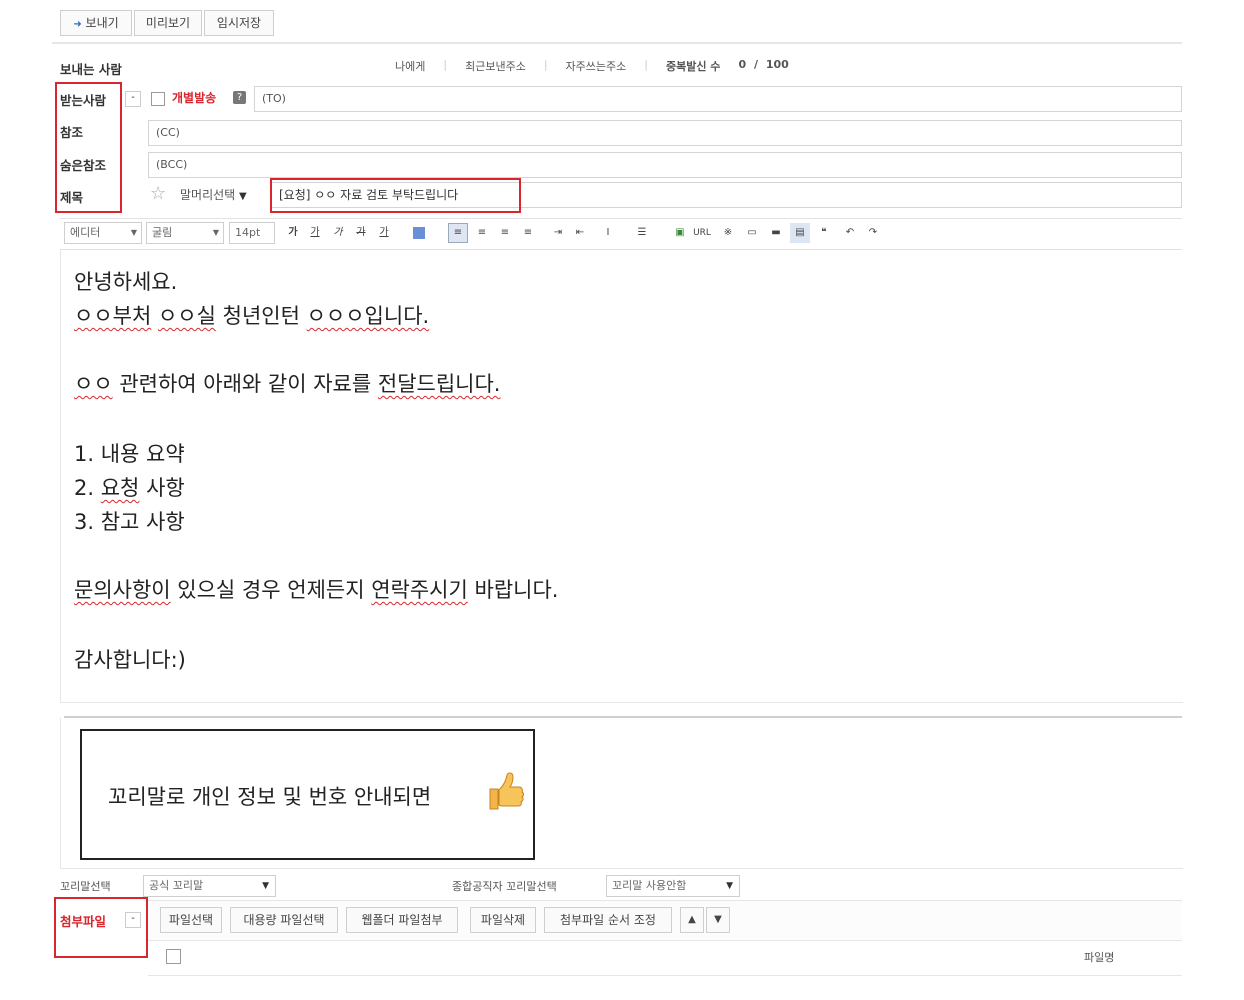 This screenshot has width=1244, height=1000. Describe the element at coordinates (673, 886) in the screenshot. I see `general-signature-select: 꼬리말 사용안함 ▼` at that location.